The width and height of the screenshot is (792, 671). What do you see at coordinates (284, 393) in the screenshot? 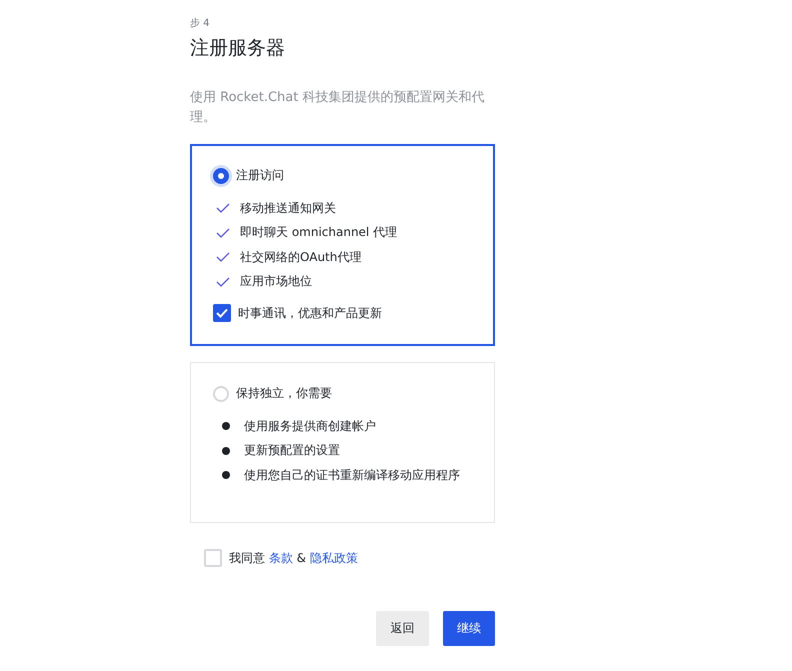
I see `option-label: 保持独立，你需要` at bounding box center [284, 393].